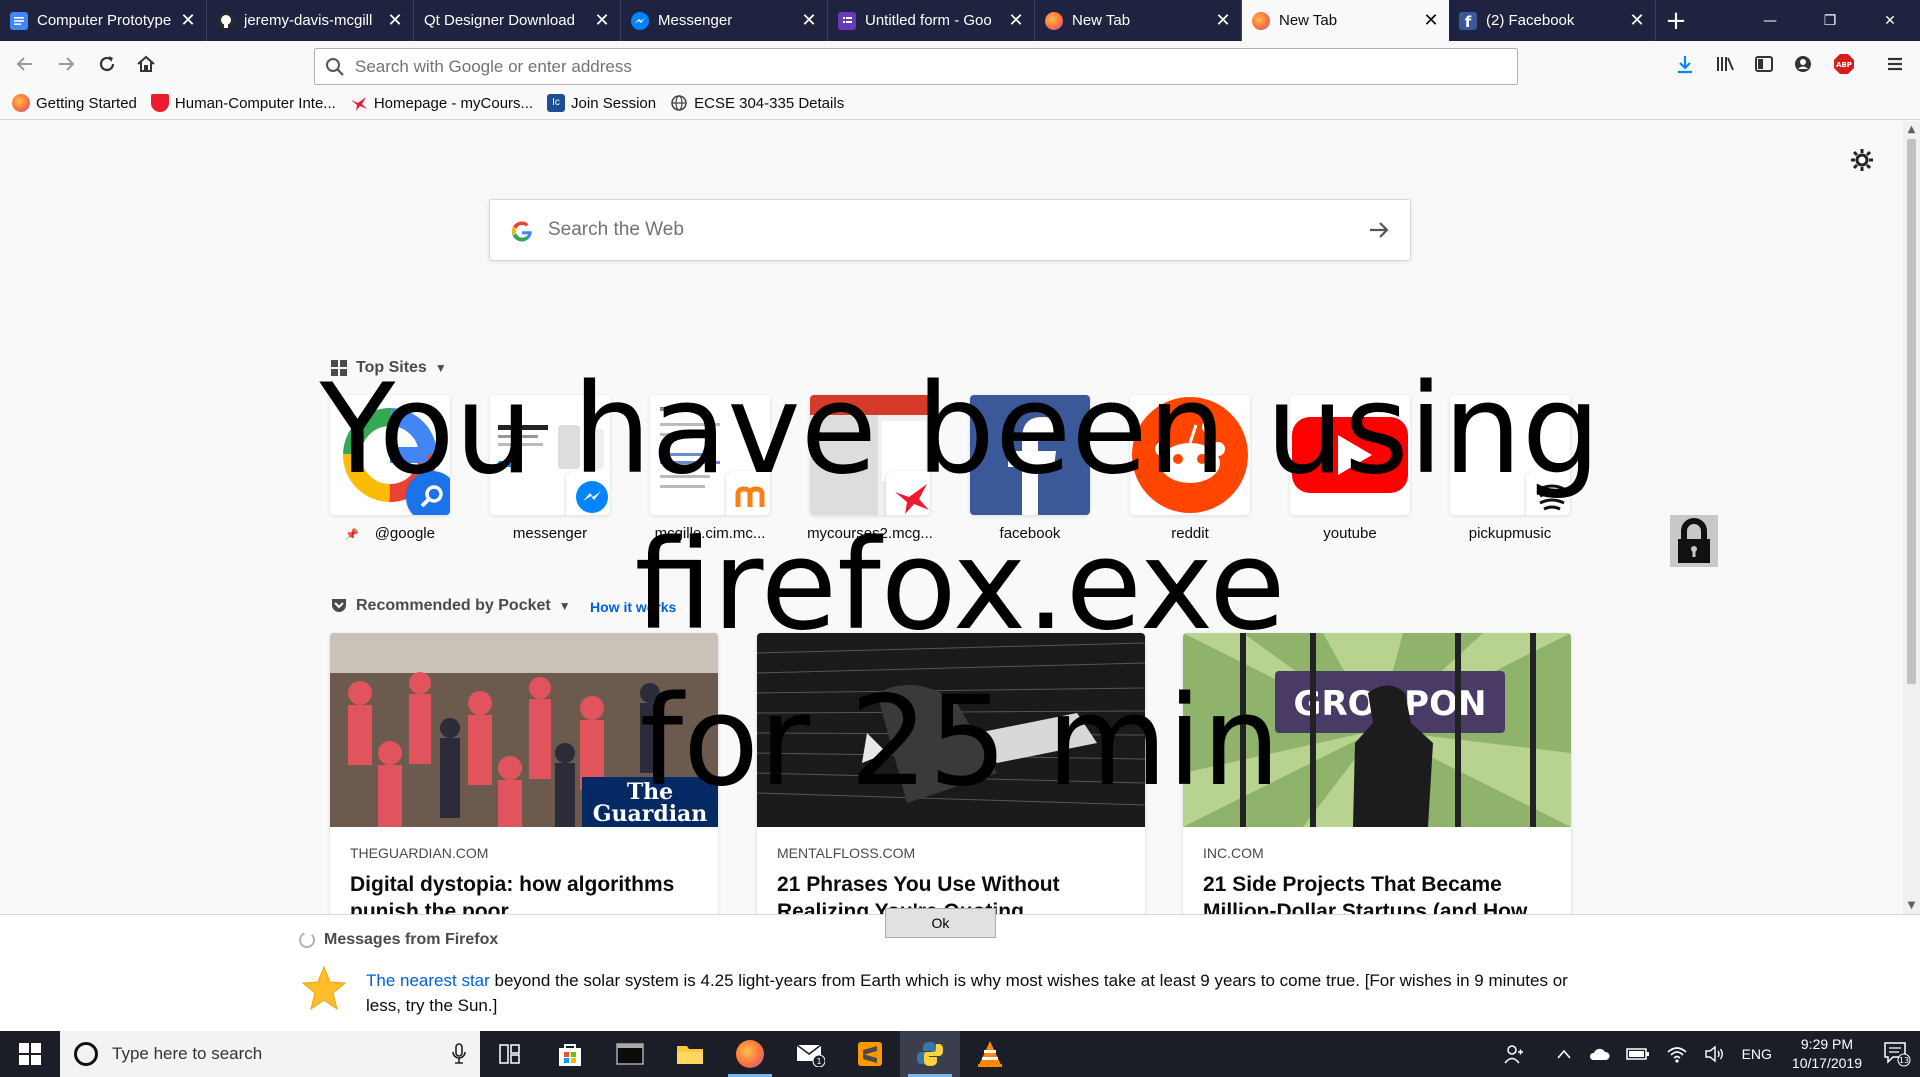 The image size is (1920, 1077). What do you see at coordinates (1677, 1054) in the screenshot?
I see `wifi-icon` at bounding box center [1677, 1054].